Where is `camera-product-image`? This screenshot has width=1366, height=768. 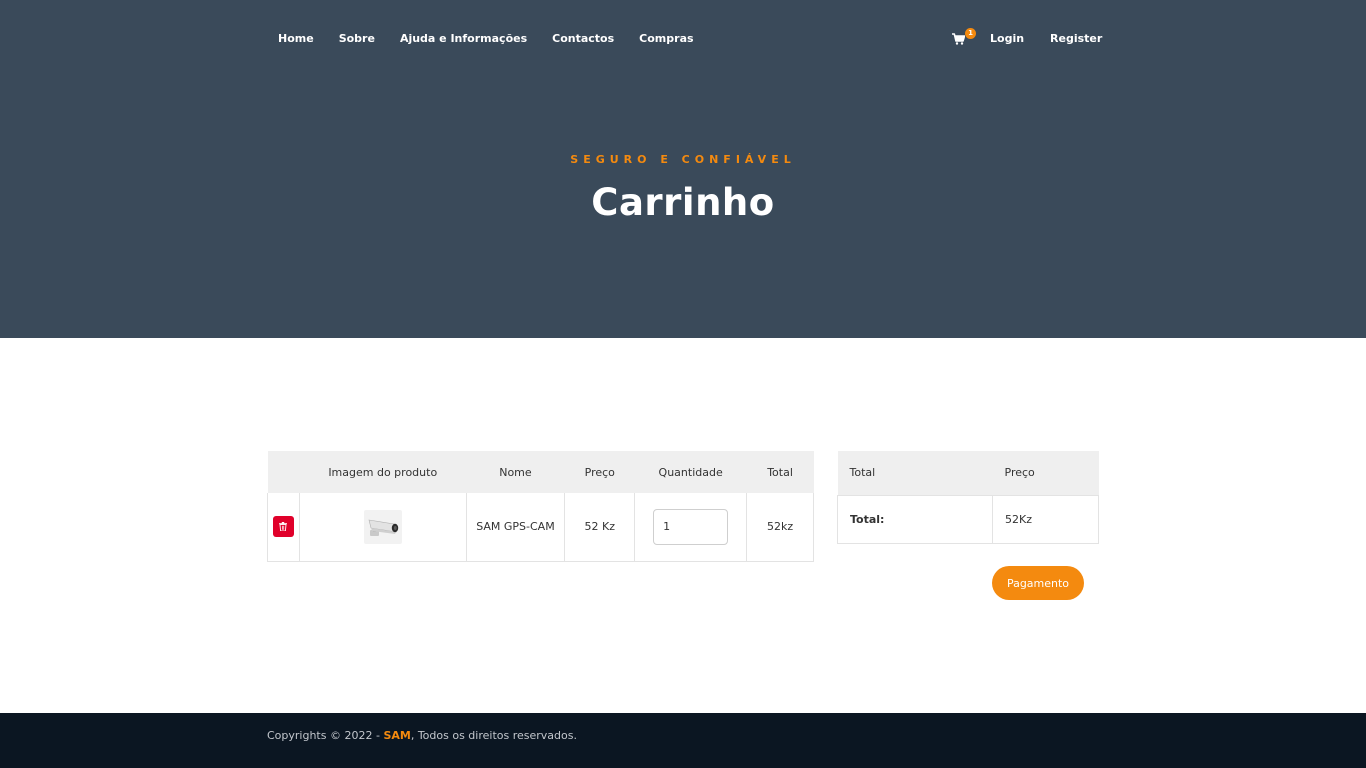 camera-product-image is located at coordinates (383, 527).